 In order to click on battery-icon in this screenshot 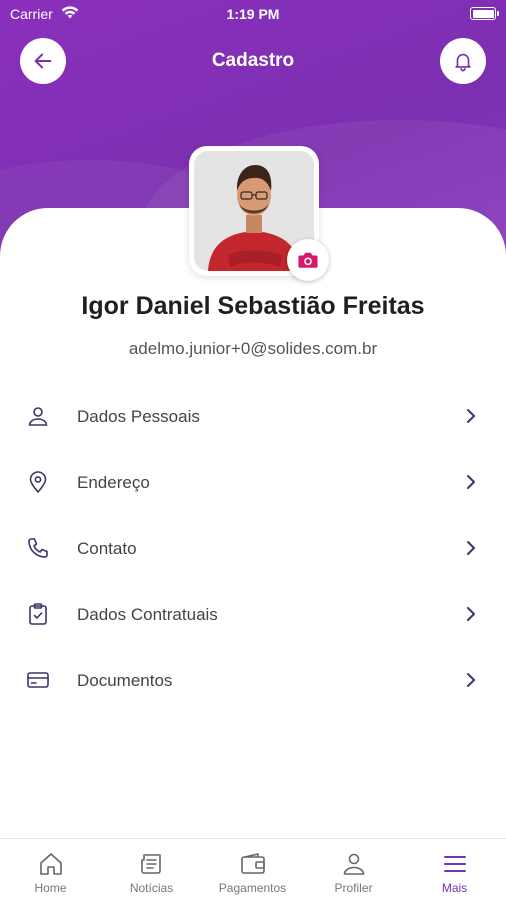, I will do `click(484, 13)`.